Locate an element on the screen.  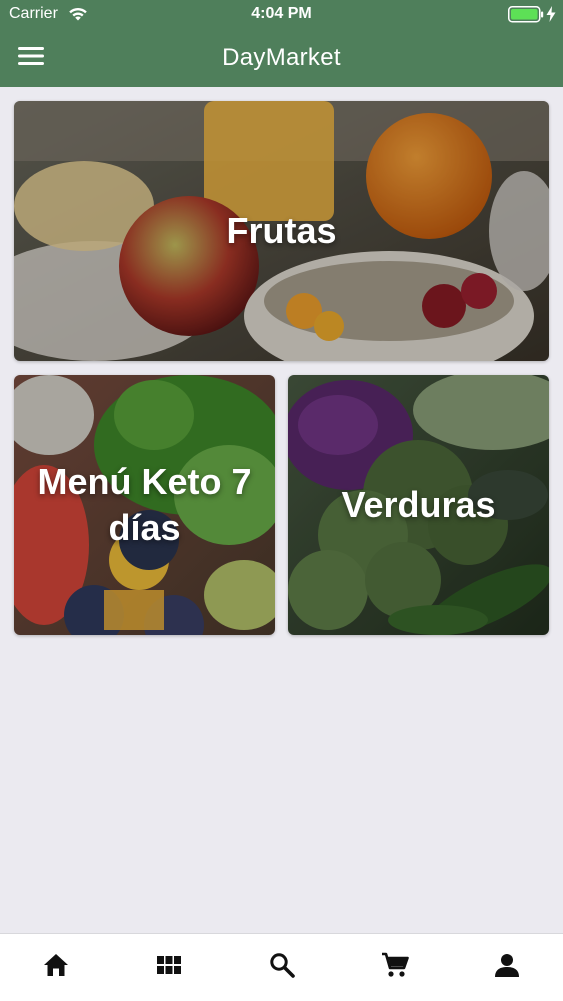
grid-icon is located at coordinates (169, 967).